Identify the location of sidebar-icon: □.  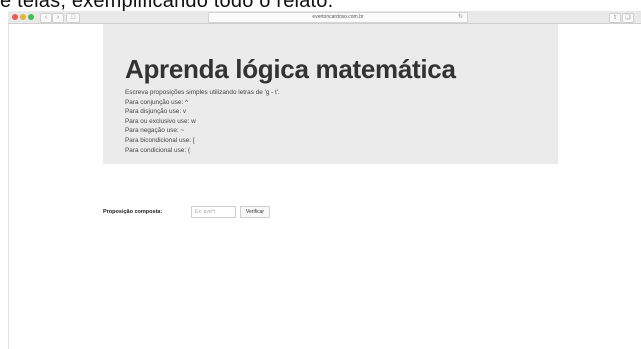
(73, 18).